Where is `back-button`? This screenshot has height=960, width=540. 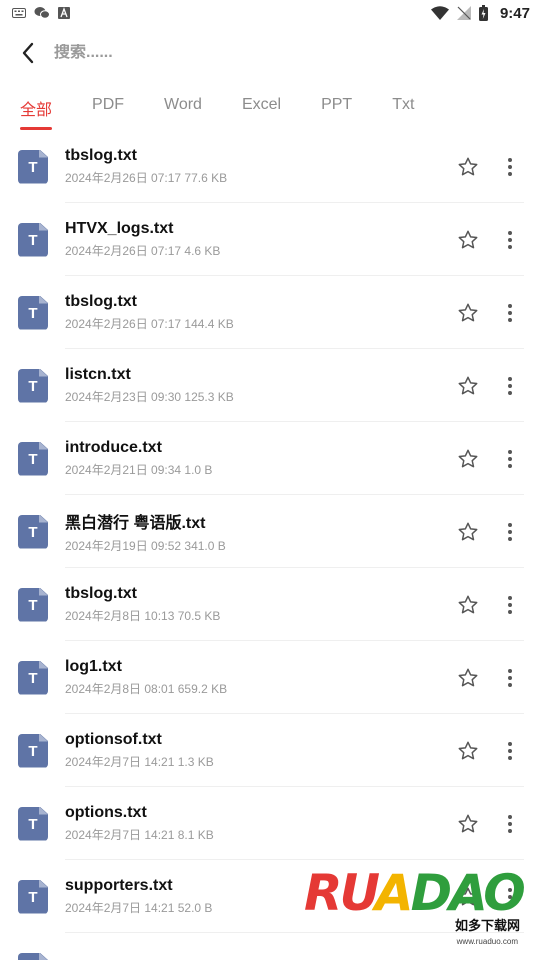
back-button is located at coordinates (28, 53).